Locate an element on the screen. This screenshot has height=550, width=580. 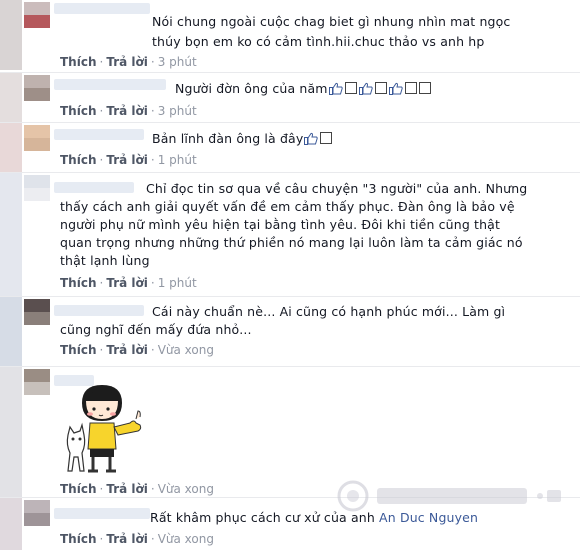
cat-icon is located at coordinates (76, 447).